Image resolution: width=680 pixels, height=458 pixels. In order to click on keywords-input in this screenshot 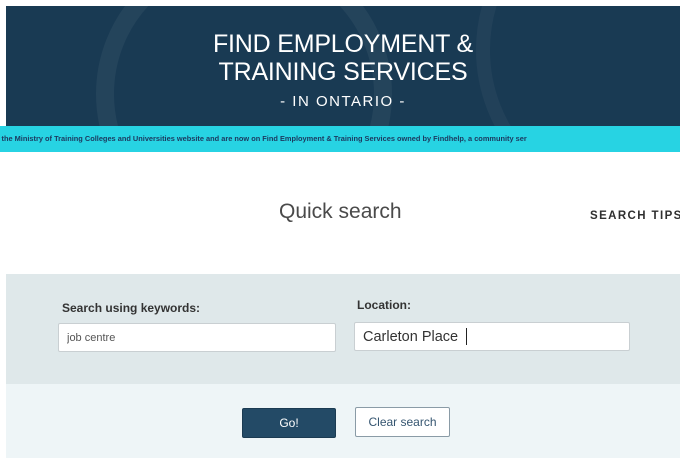, I will do `click(197, 337)`.